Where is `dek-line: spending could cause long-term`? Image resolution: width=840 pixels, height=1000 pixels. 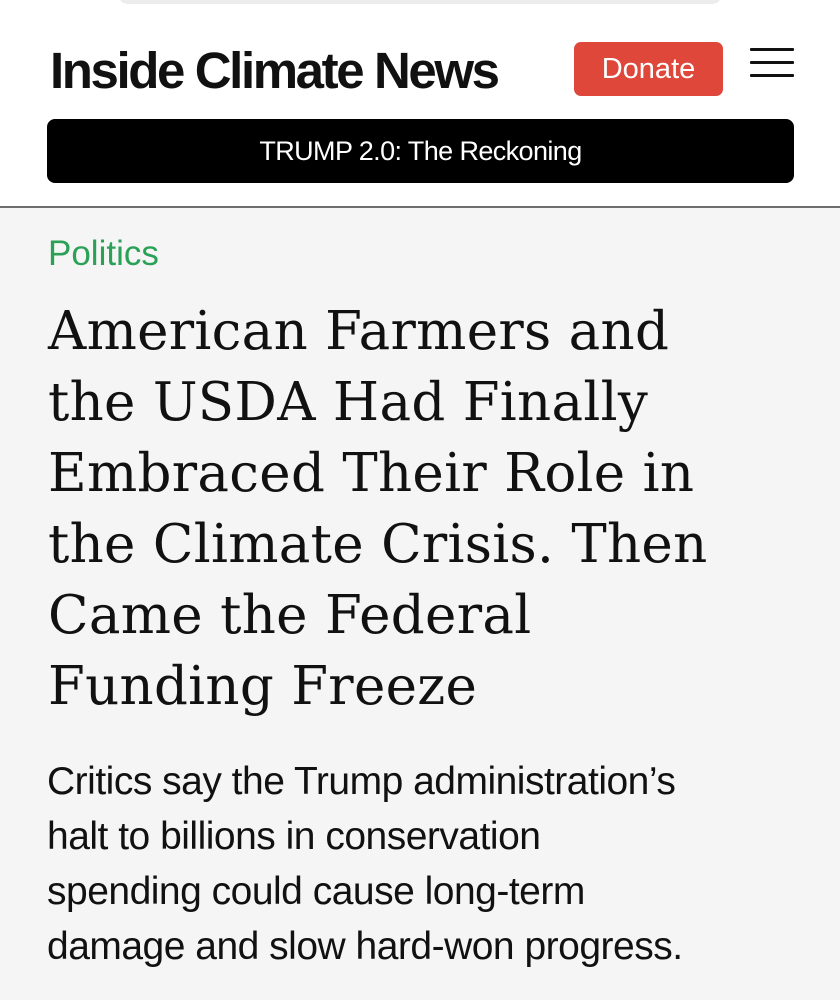
dek-line: spending could cause long-term is located at coordinates (316, 891).